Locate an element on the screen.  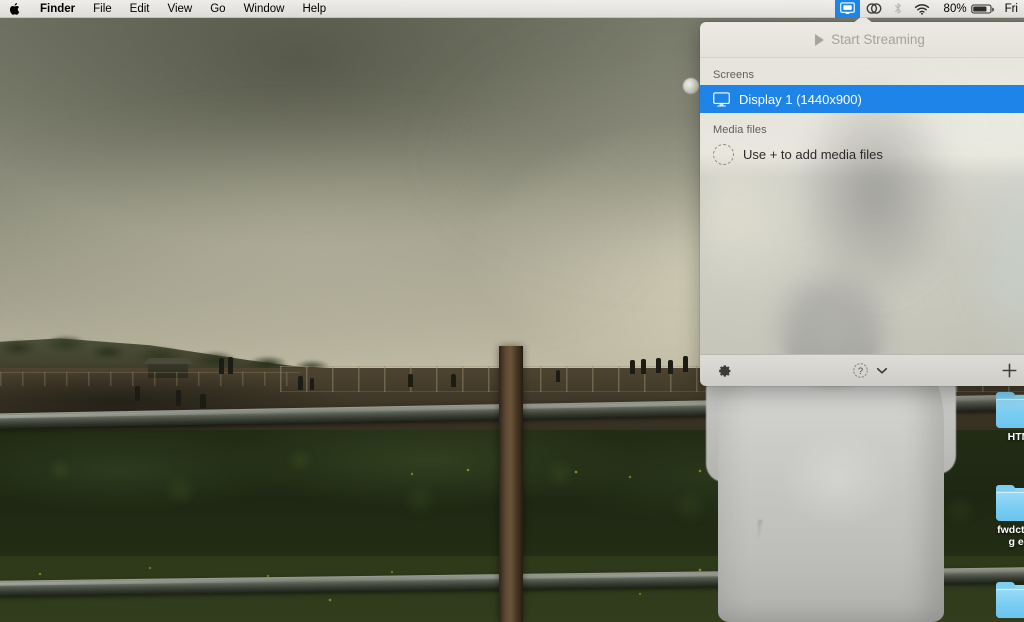
desktop-folder-item is located at coordinates (1010, 601).